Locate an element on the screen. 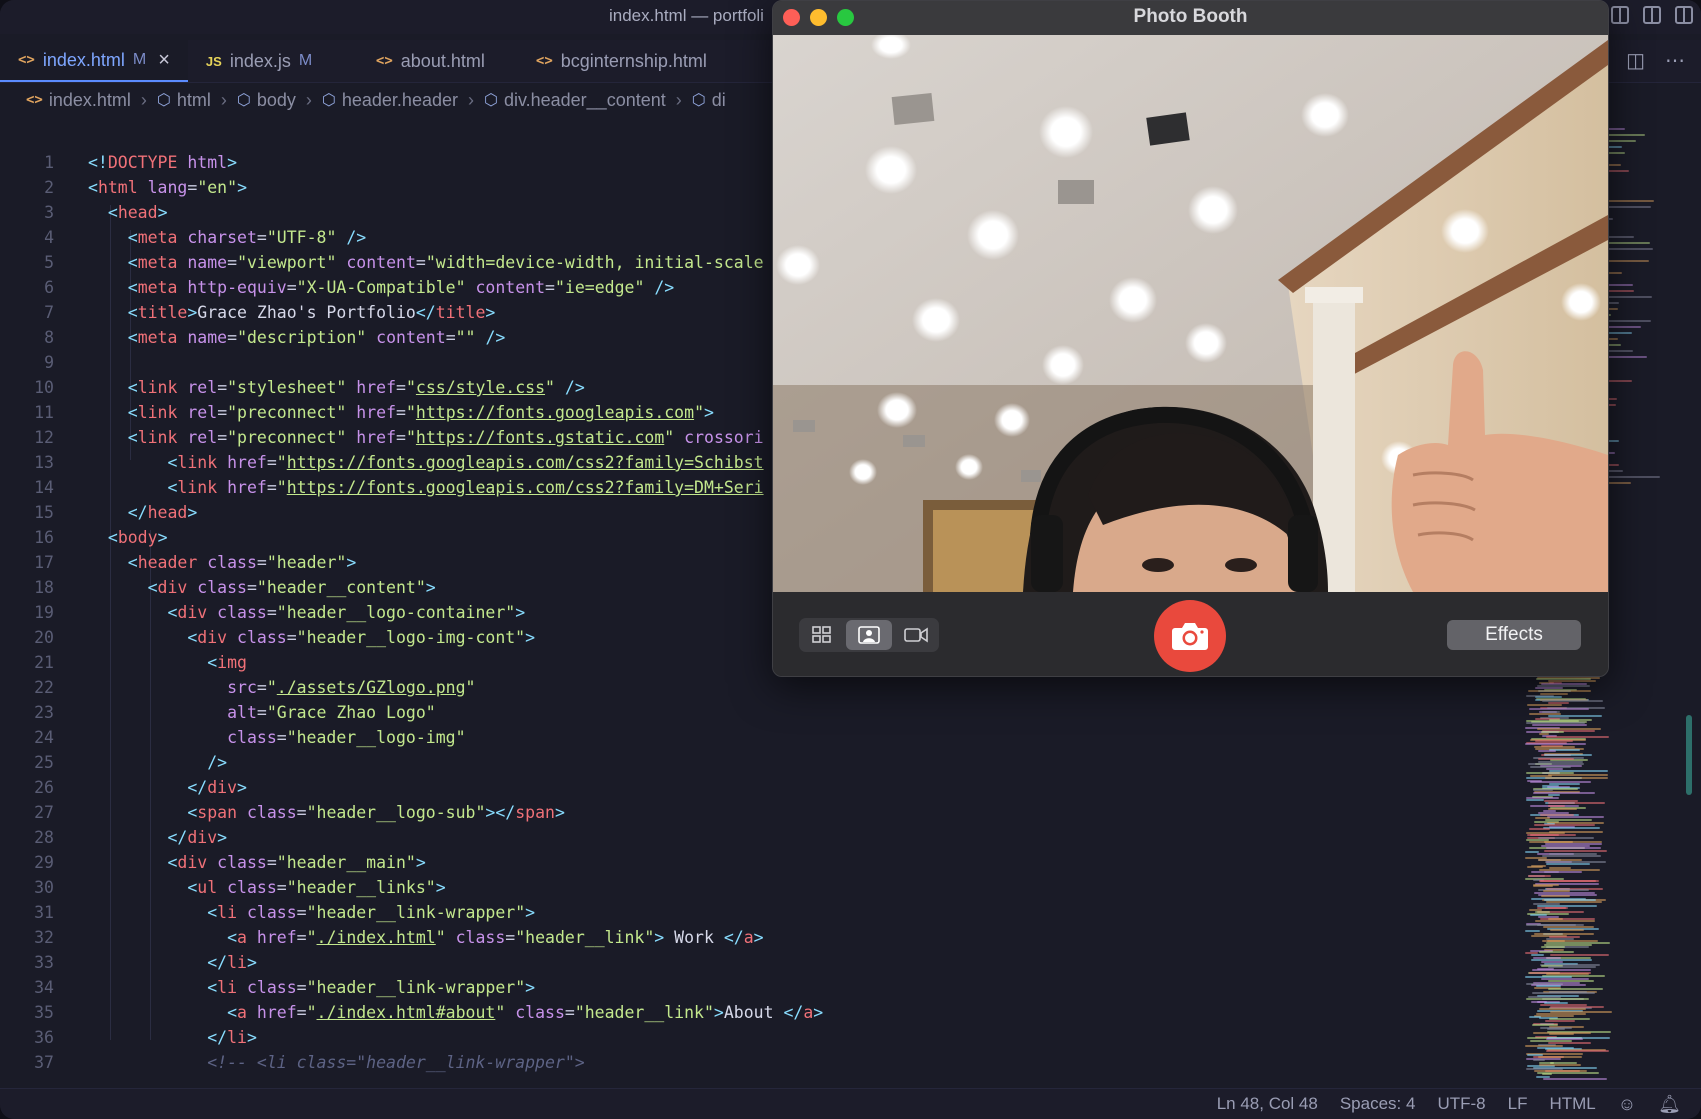  code-line: 26 </div> is located at coordinates (123, 787).